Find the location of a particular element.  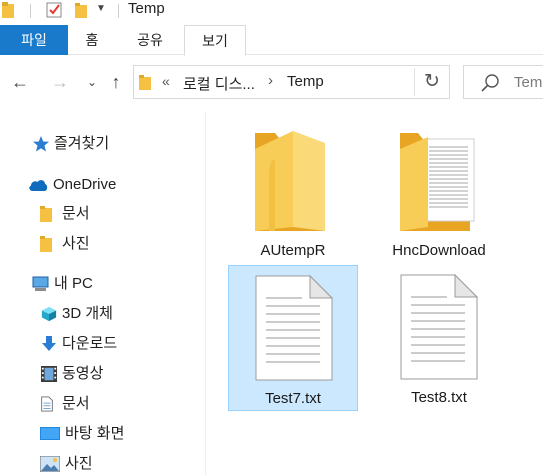

cloud-icon is located at coordinates (38, 185).